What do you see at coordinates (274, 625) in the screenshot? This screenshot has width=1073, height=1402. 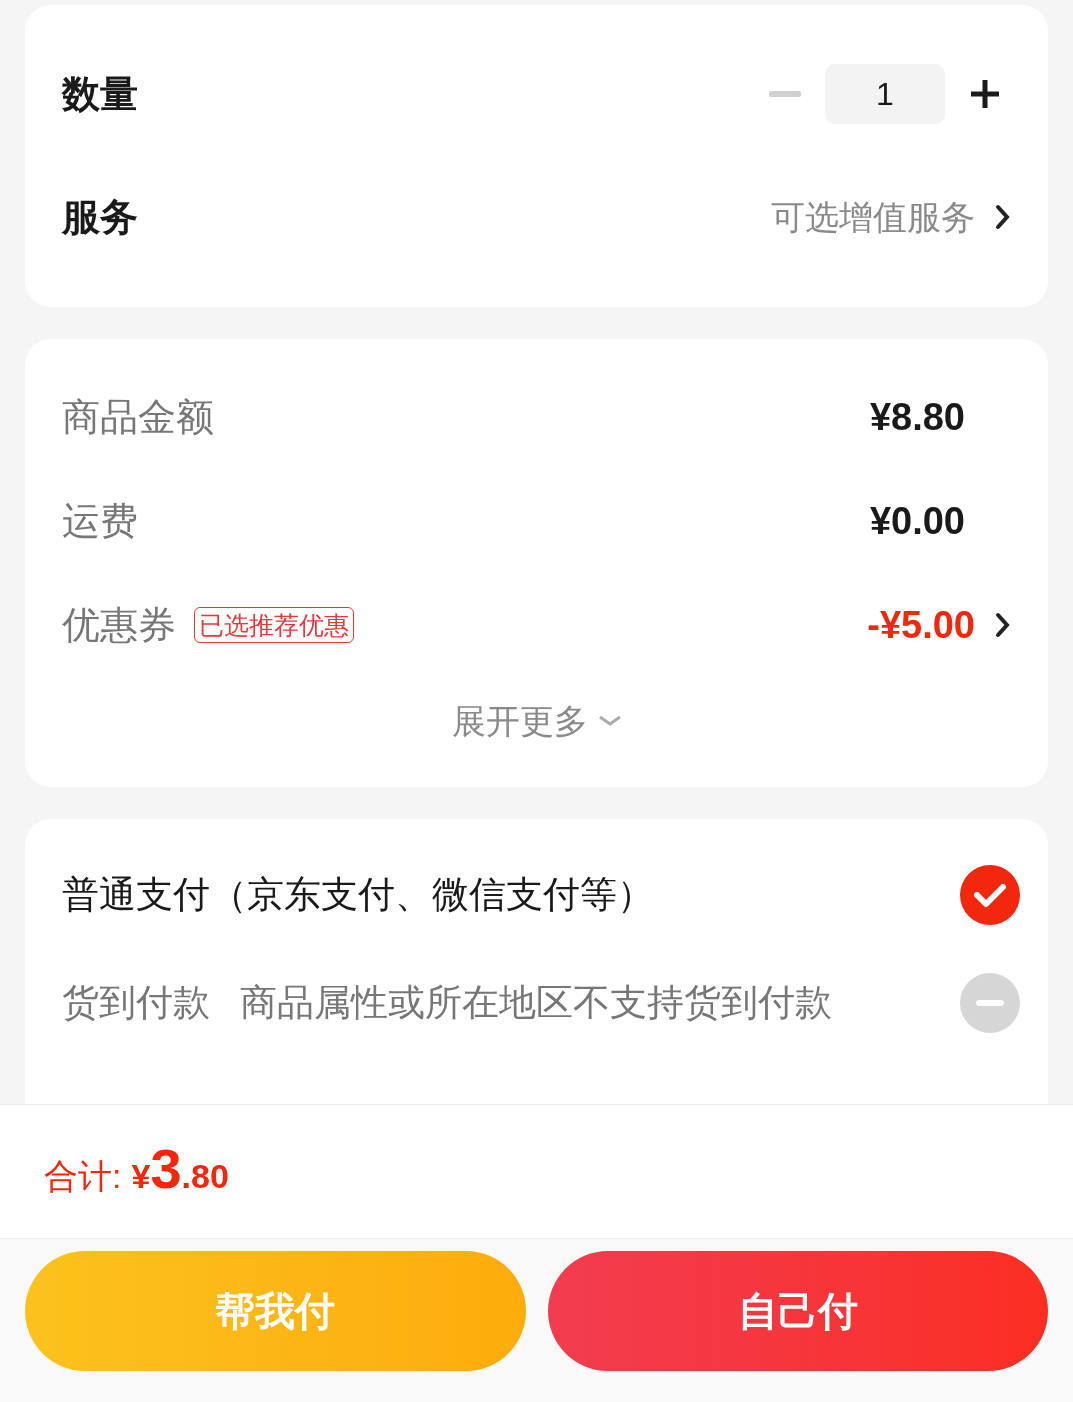 I see `coupon-tag: 已选推荐优惠` at bounding box center [274, 625].